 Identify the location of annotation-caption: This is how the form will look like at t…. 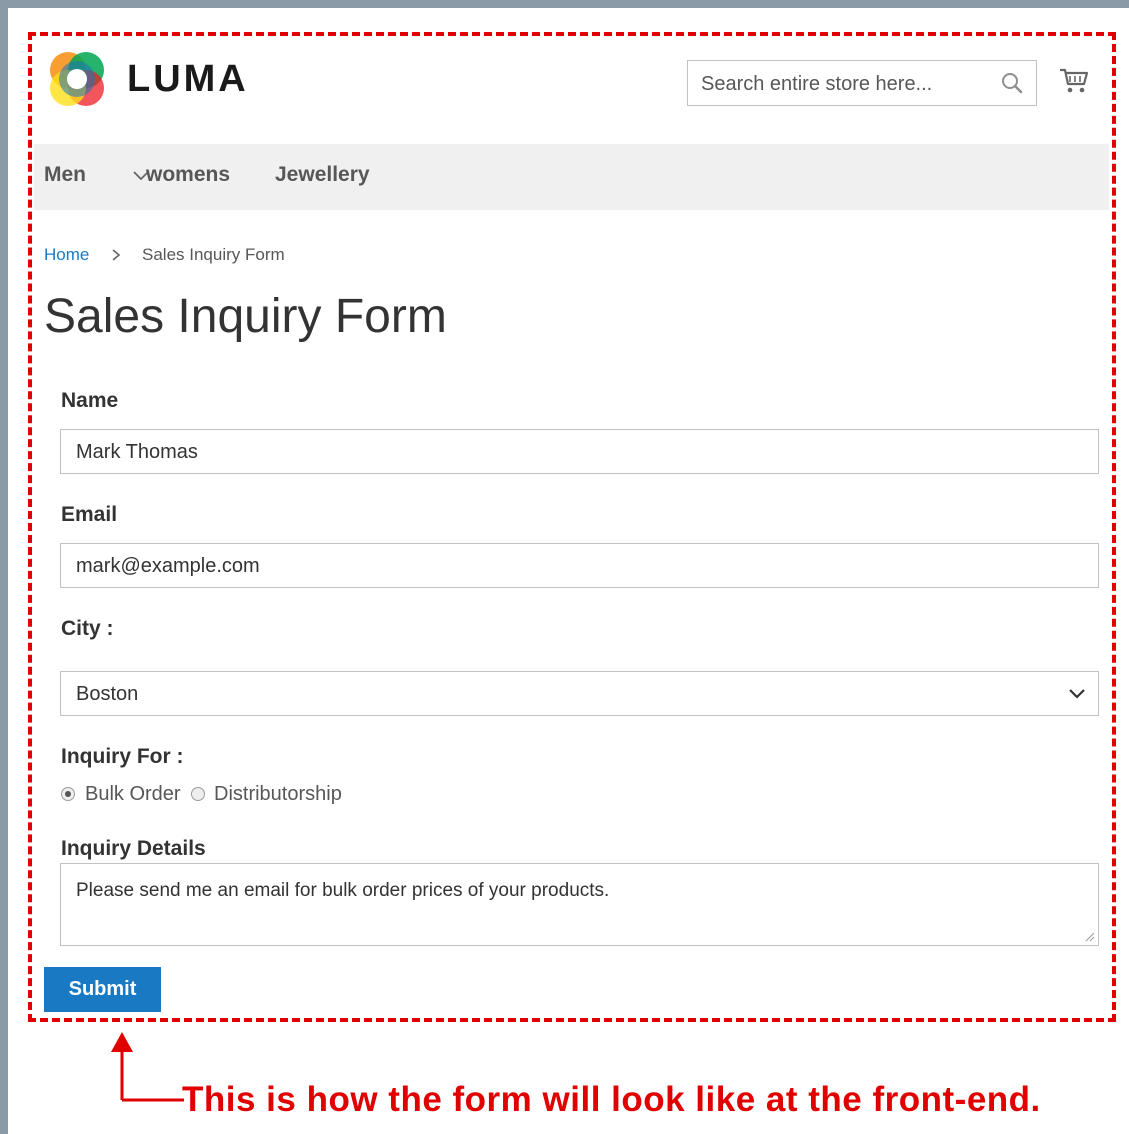
(611, 1099).